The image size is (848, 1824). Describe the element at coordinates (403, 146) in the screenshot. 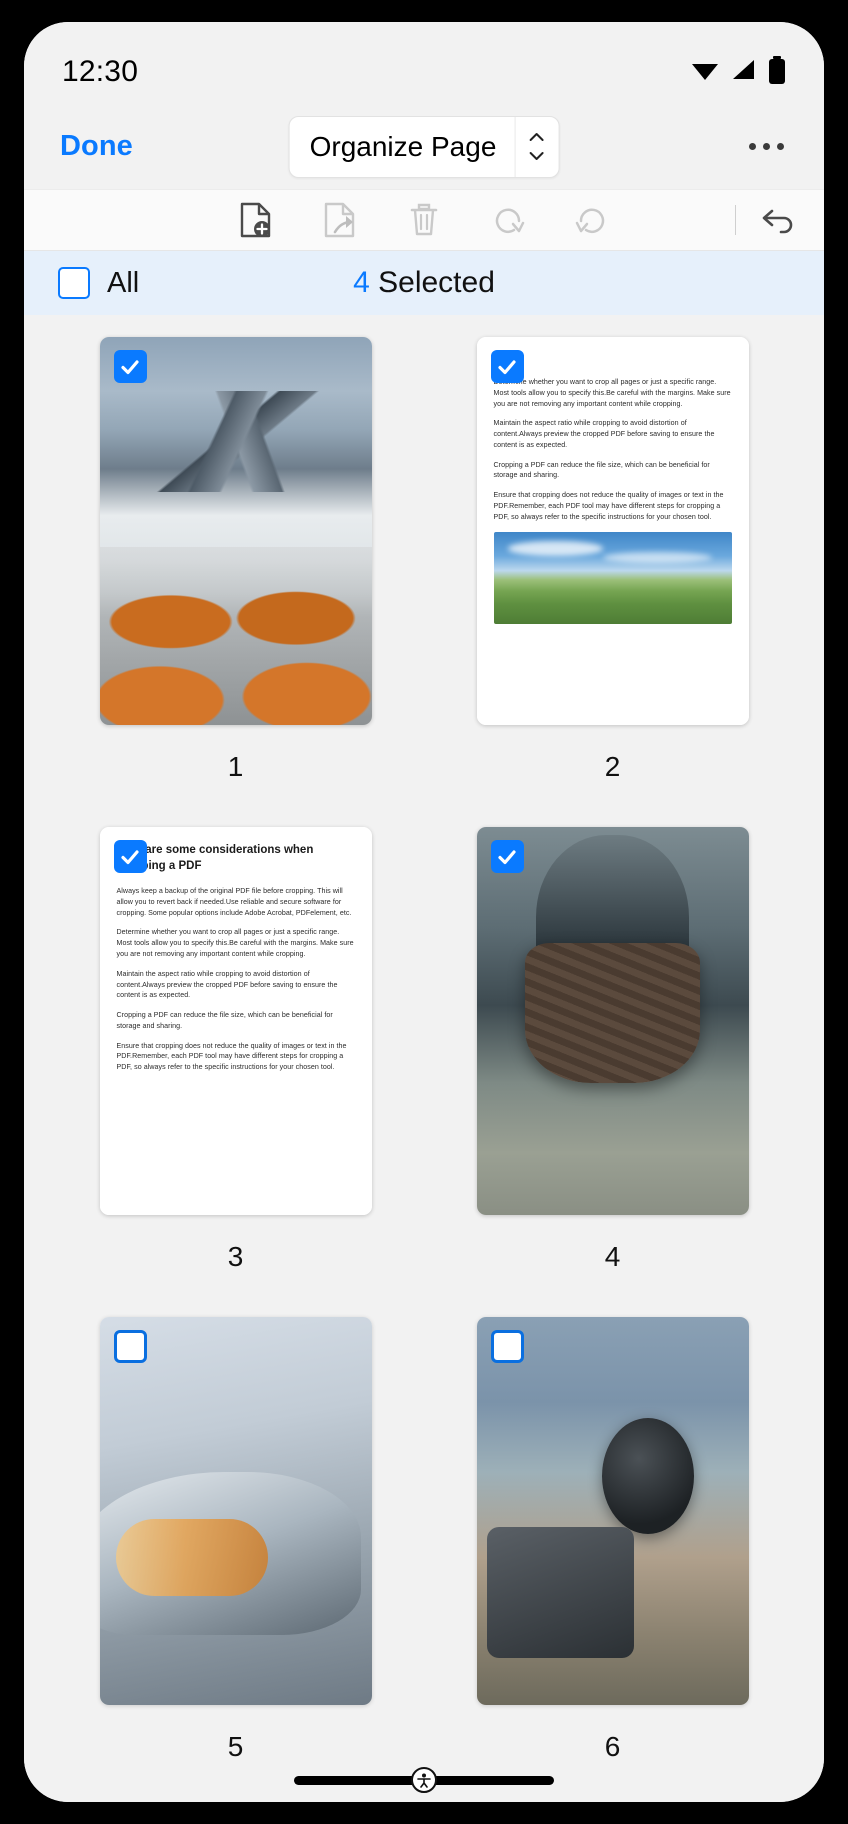

I see `page-title: Organize Page` at that location.